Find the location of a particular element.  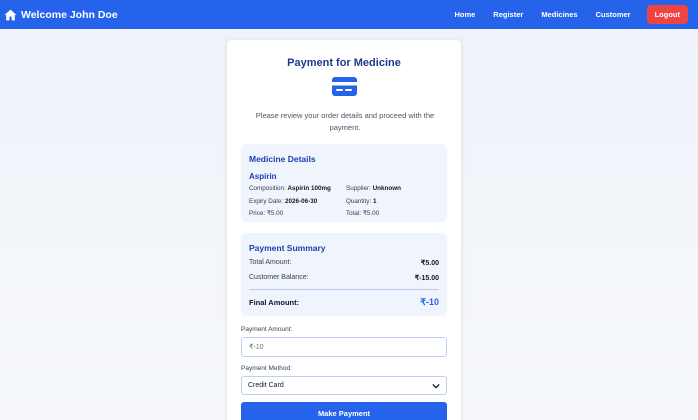

total-amount-value: ₹5.00 is located at coordinates (429, 263).